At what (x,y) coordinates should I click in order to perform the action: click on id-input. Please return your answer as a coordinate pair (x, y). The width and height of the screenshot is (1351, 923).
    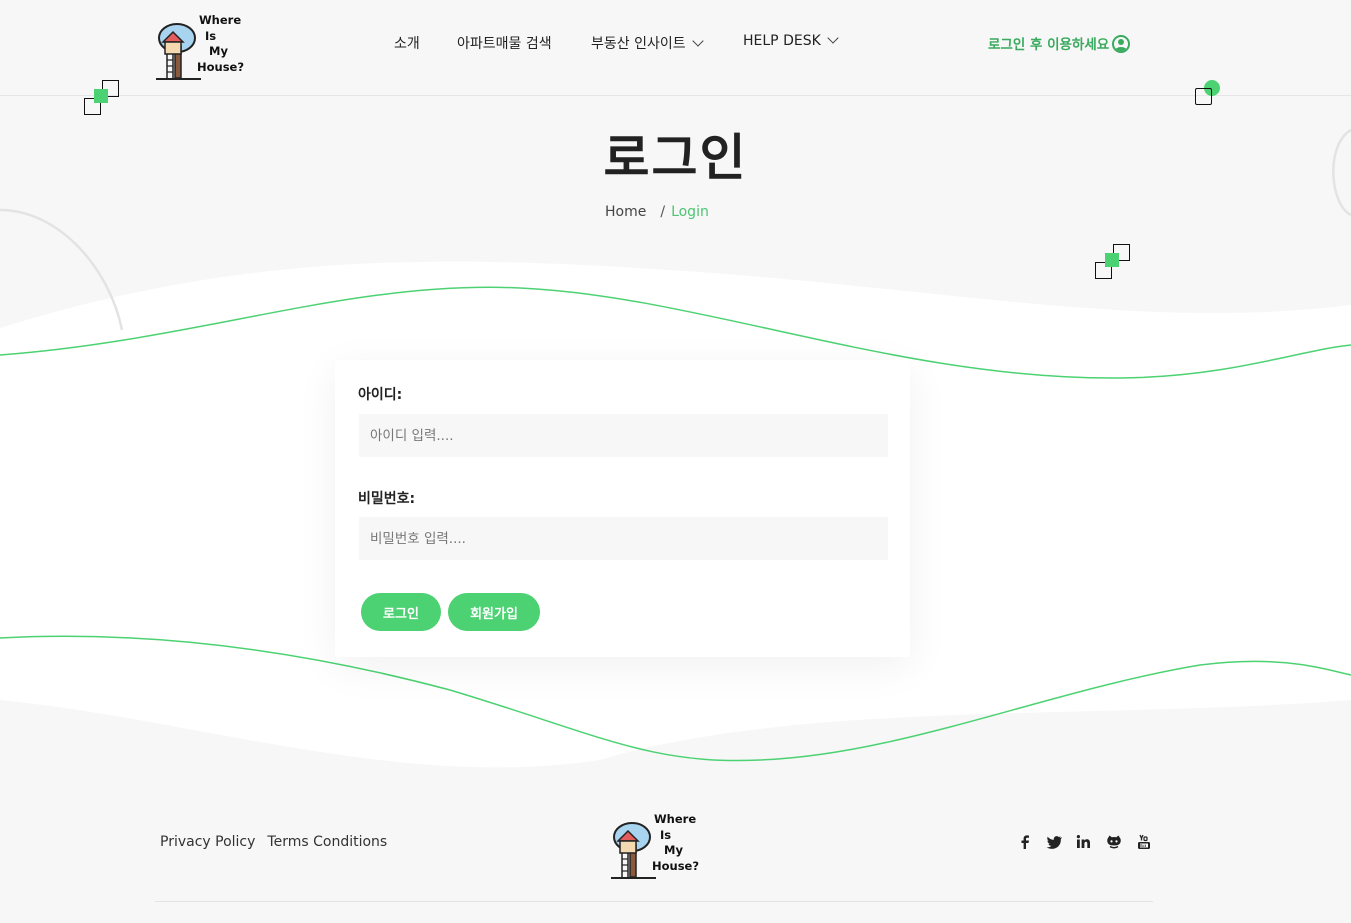
    Looking at the image, I should click on (623, 435).